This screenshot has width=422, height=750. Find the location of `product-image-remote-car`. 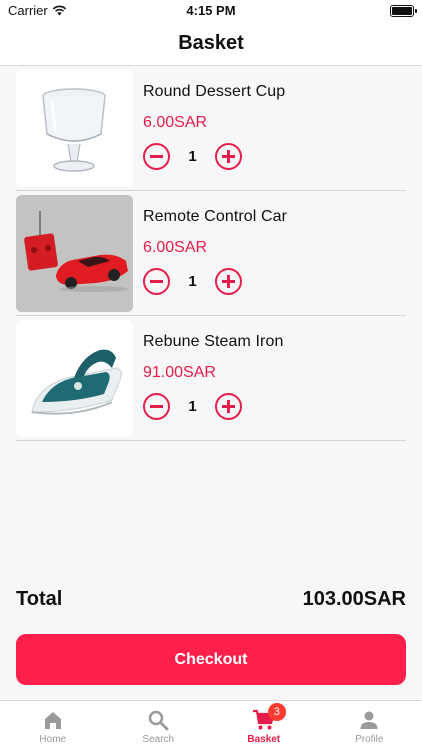

product-image-remote-car is located at coordinates (74, 253).